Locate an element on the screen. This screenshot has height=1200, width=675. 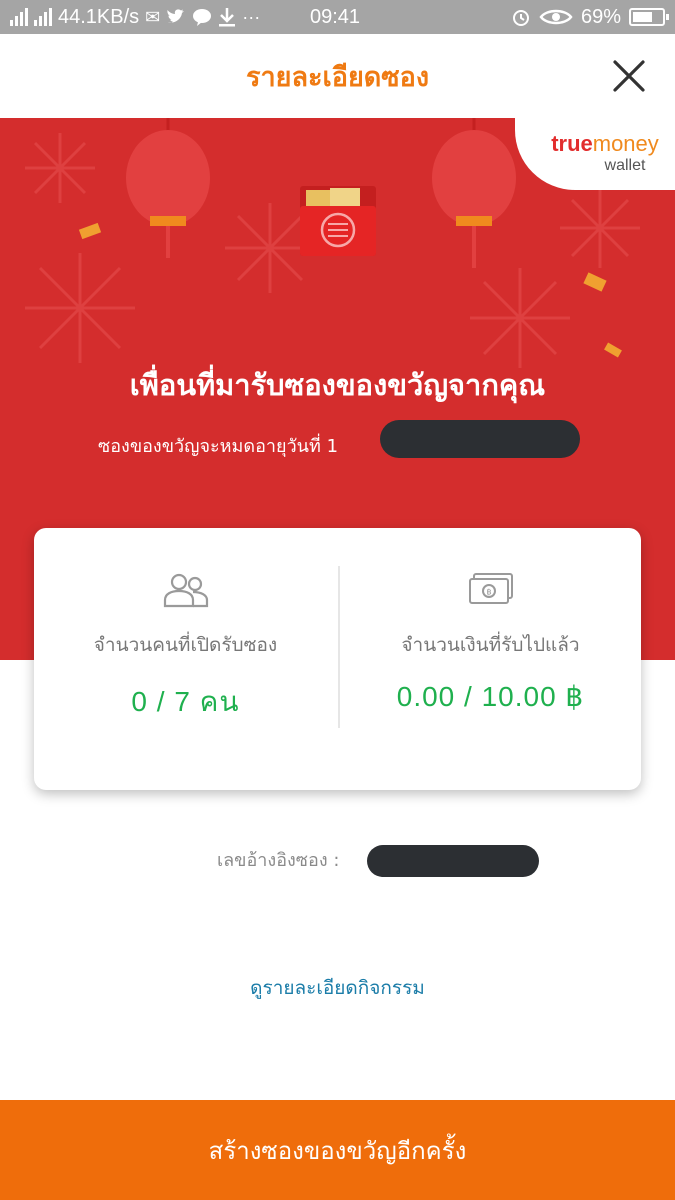
line-icon is located at coordinates (202, 17).